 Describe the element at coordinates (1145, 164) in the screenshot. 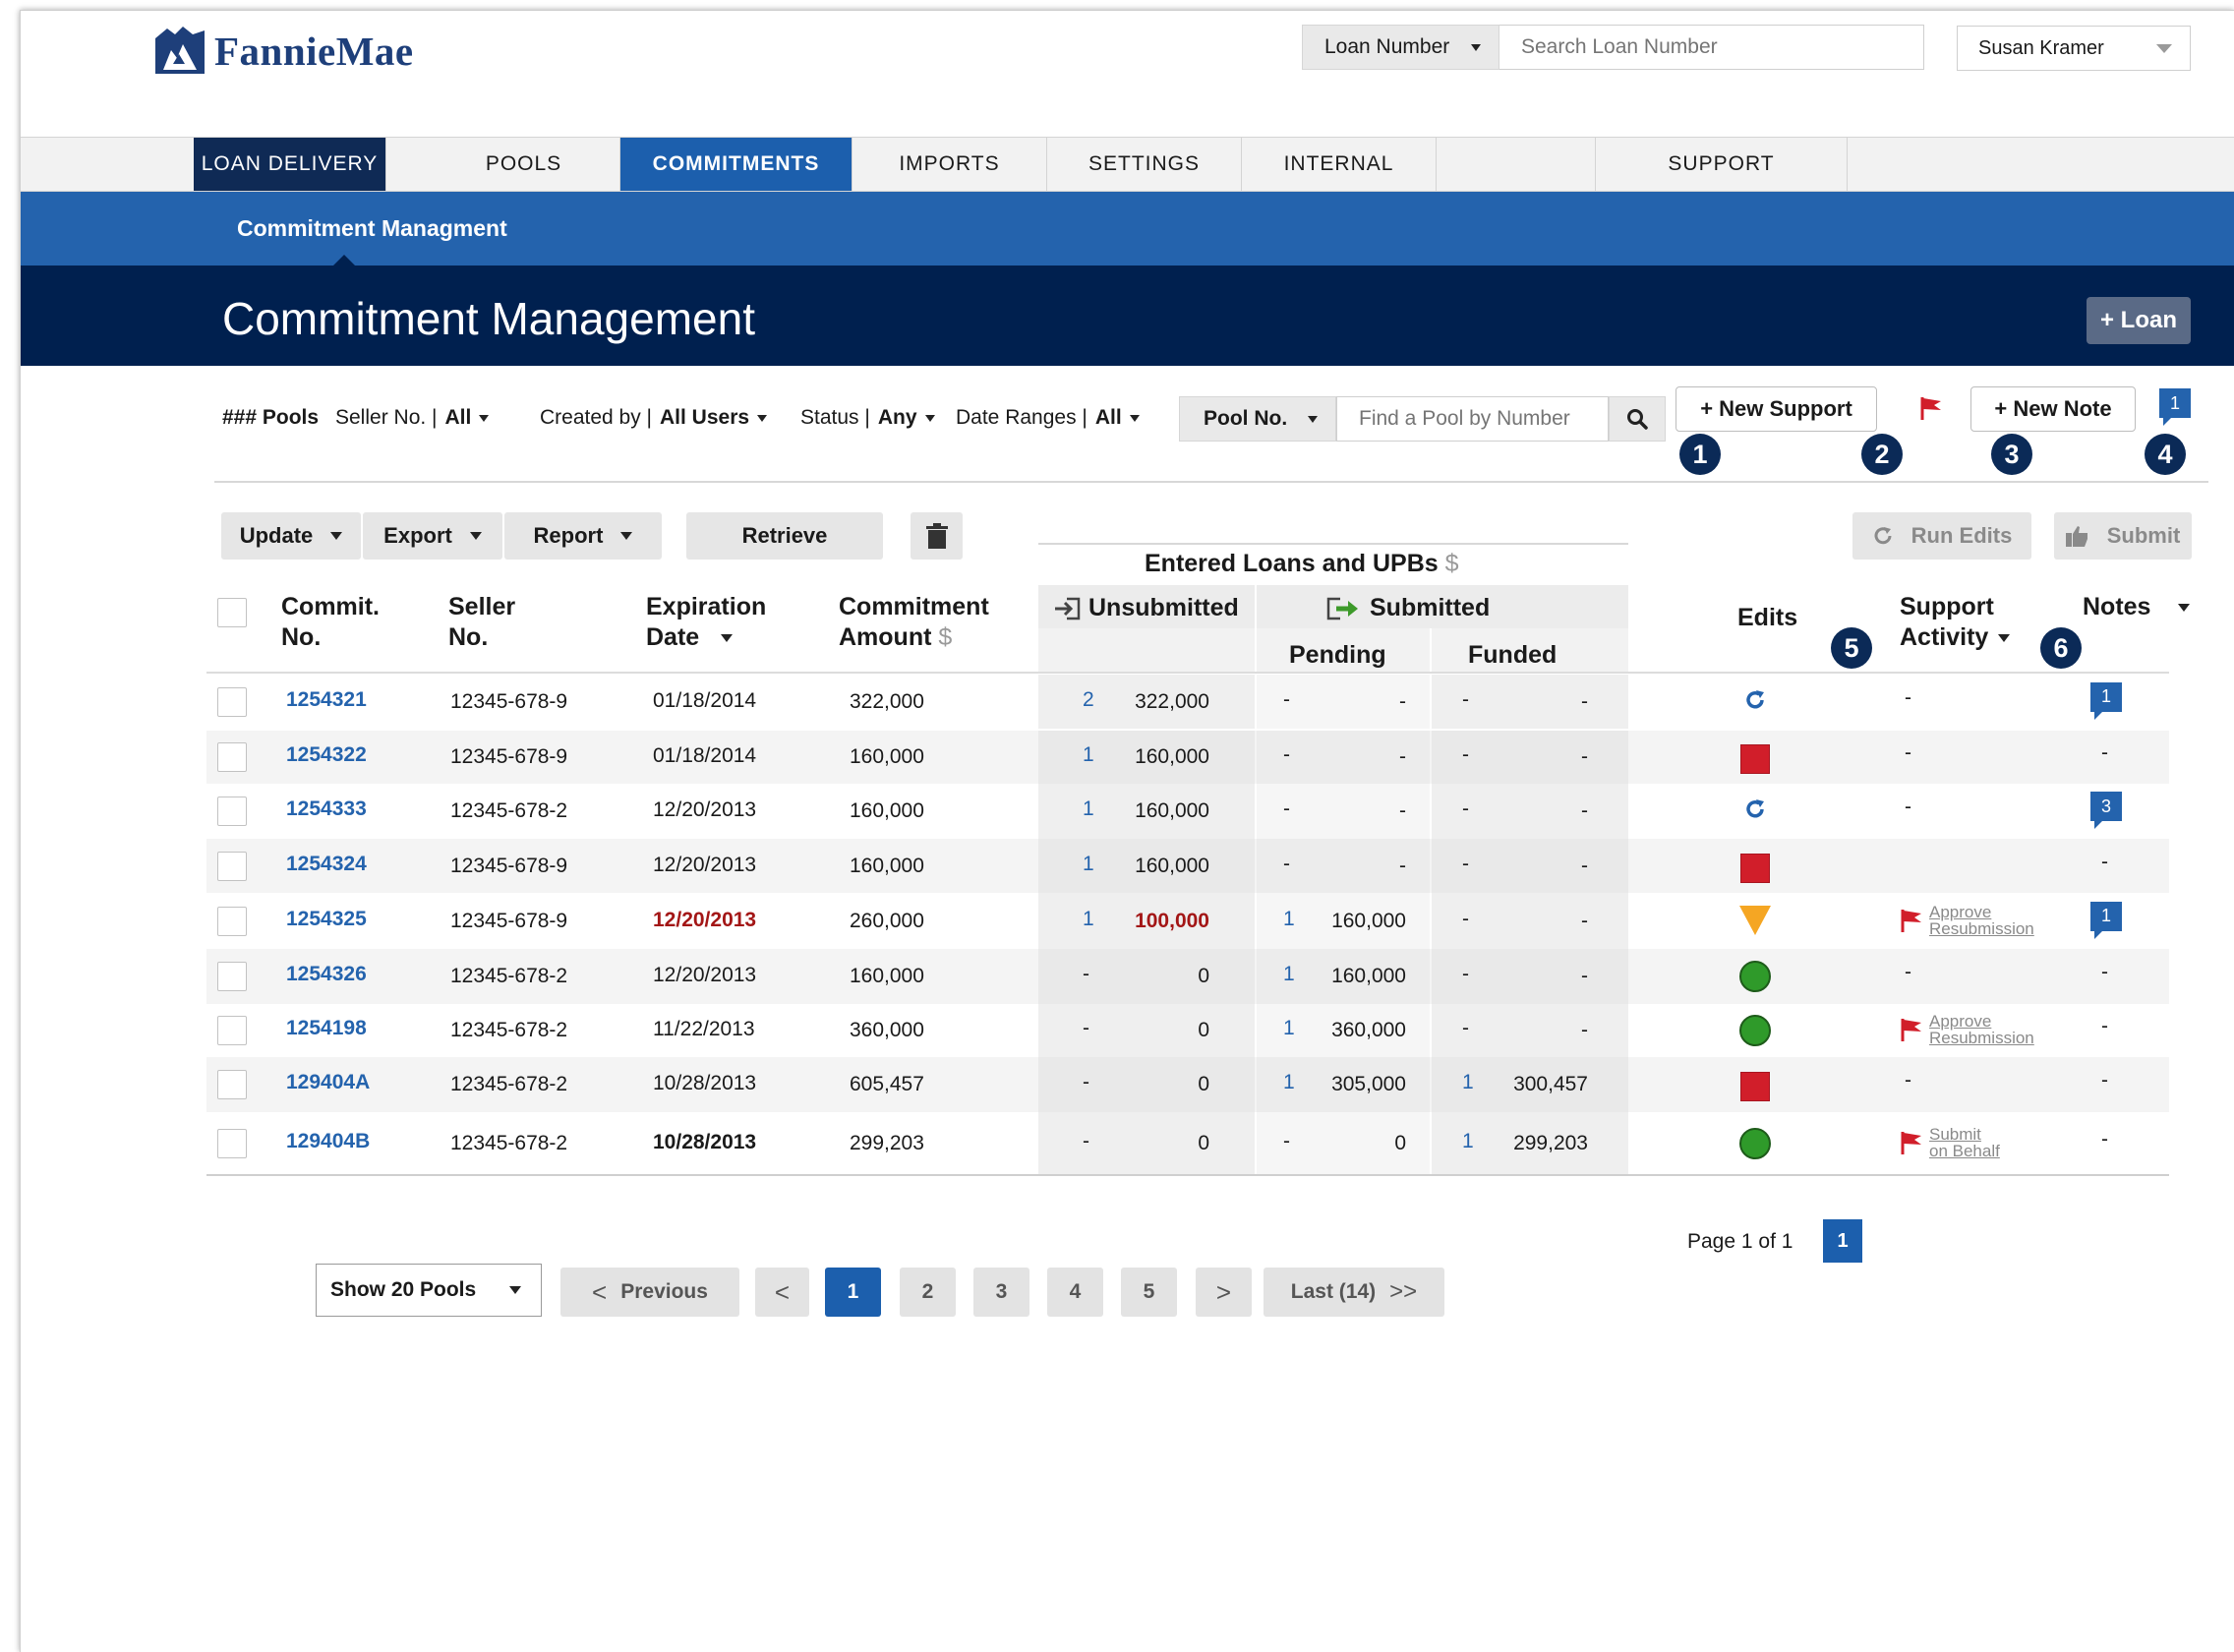

I see `tab-settings: SETTINGS` at that location.